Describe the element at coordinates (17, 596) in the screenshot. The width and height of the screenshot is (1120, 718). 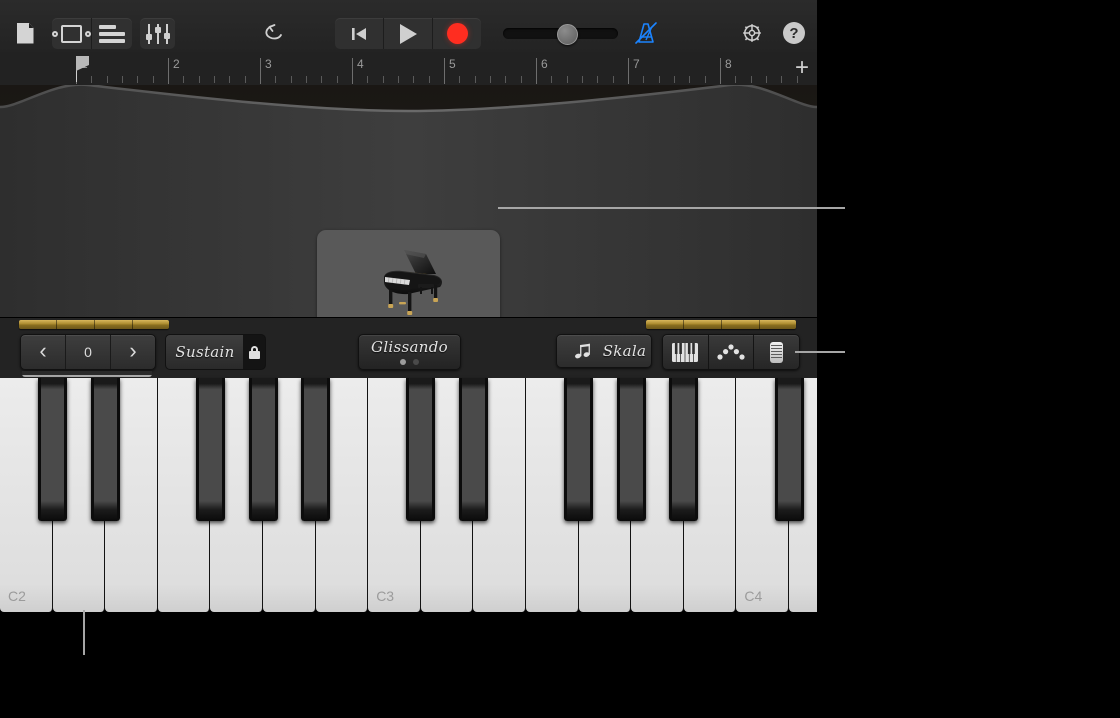
I see `key-label: C2` at that location.